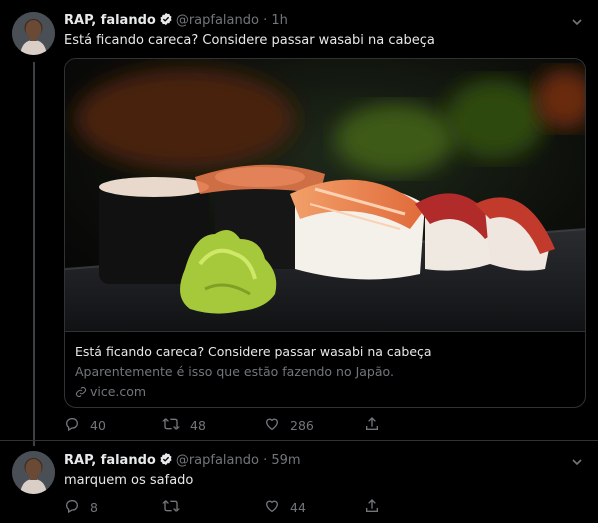  I want to click on like-button: 286, so click(289, 425).